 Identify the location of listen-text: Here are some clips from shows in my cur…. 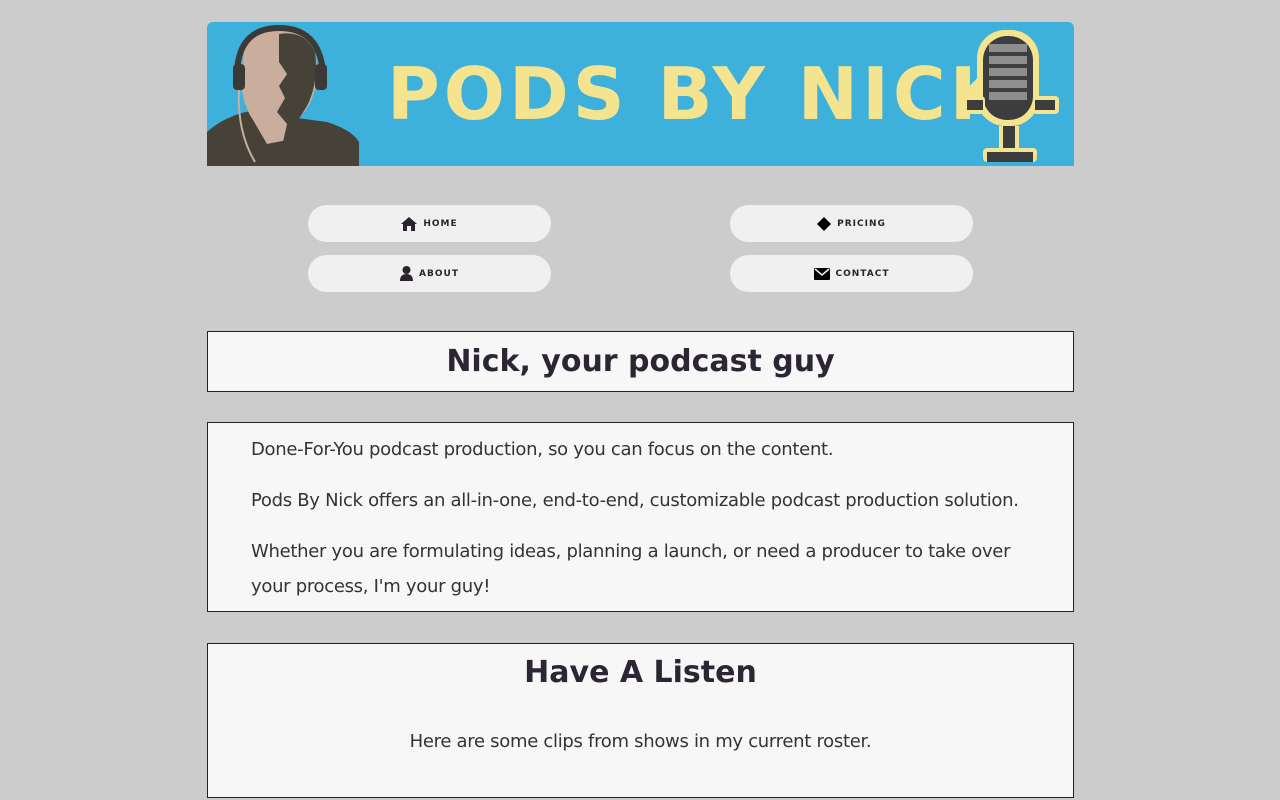
(640, 741).